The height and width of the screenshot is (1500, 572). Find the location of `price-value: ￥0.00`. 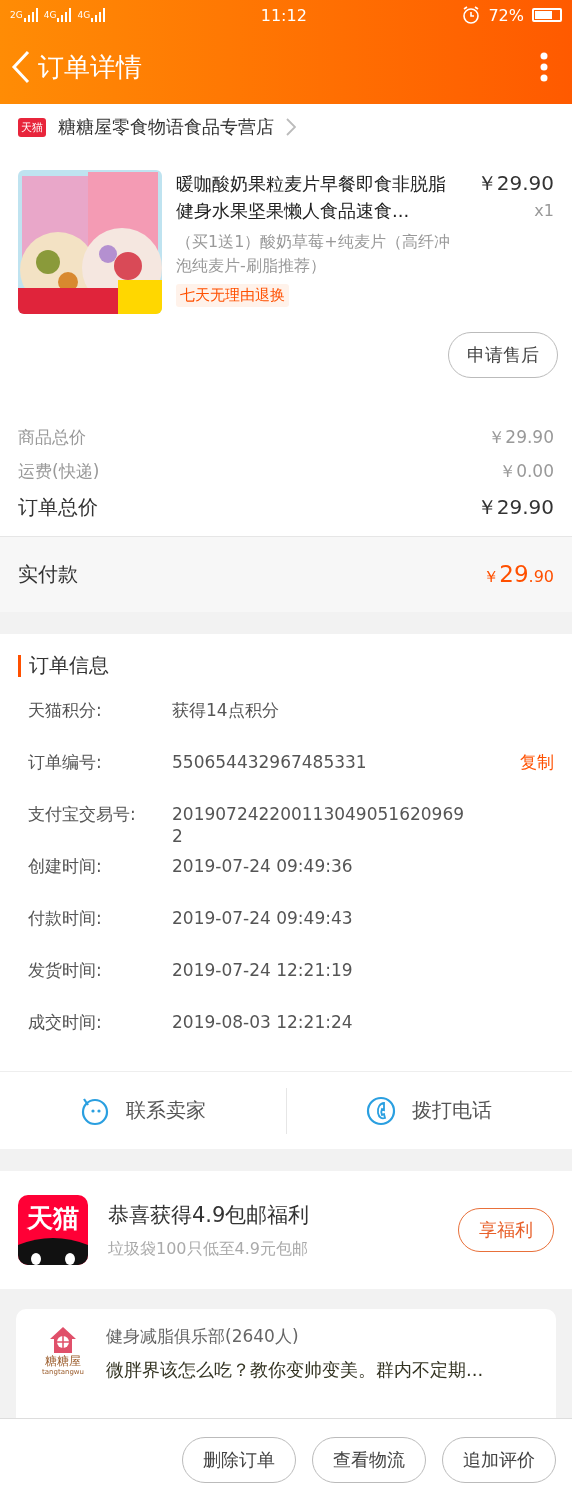

price-value: ￥0.00 is located at coordinates (526, 471).